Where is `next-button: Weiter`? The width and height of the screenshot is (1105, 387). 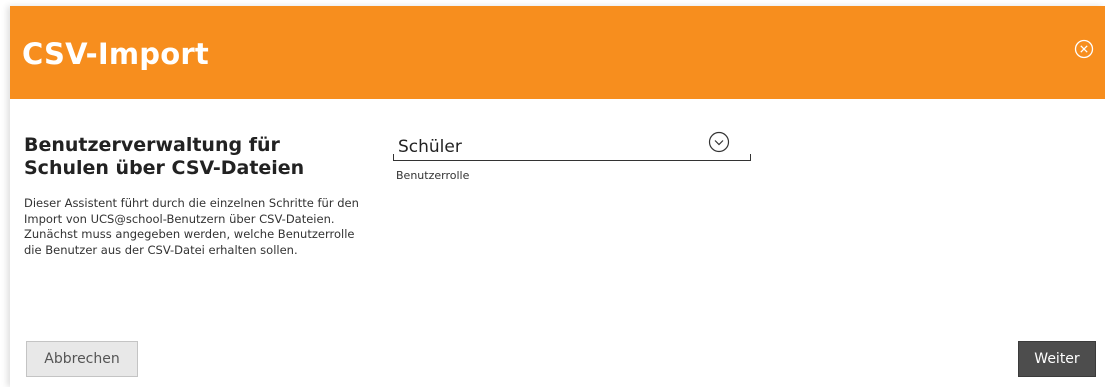 next-button: Weiter is located at coordinates (1057, 359).